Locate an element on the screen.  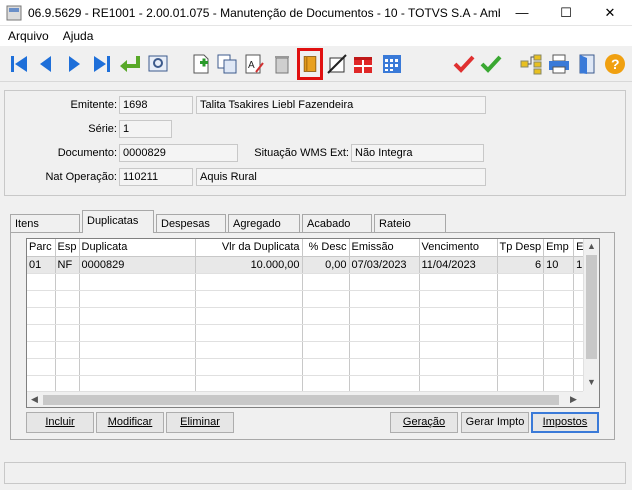
situacao-wms-label: Situação WMS Ext: is located at coordinates (301, 153).